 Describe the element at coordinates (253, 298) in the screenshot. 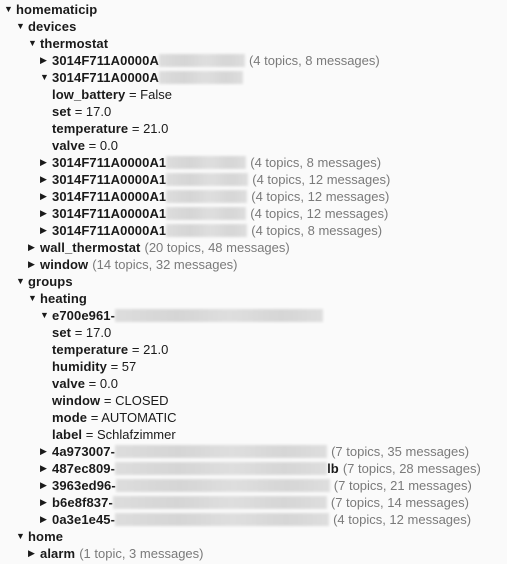

I see `tree-node-heating: ▼ heating` at that location.